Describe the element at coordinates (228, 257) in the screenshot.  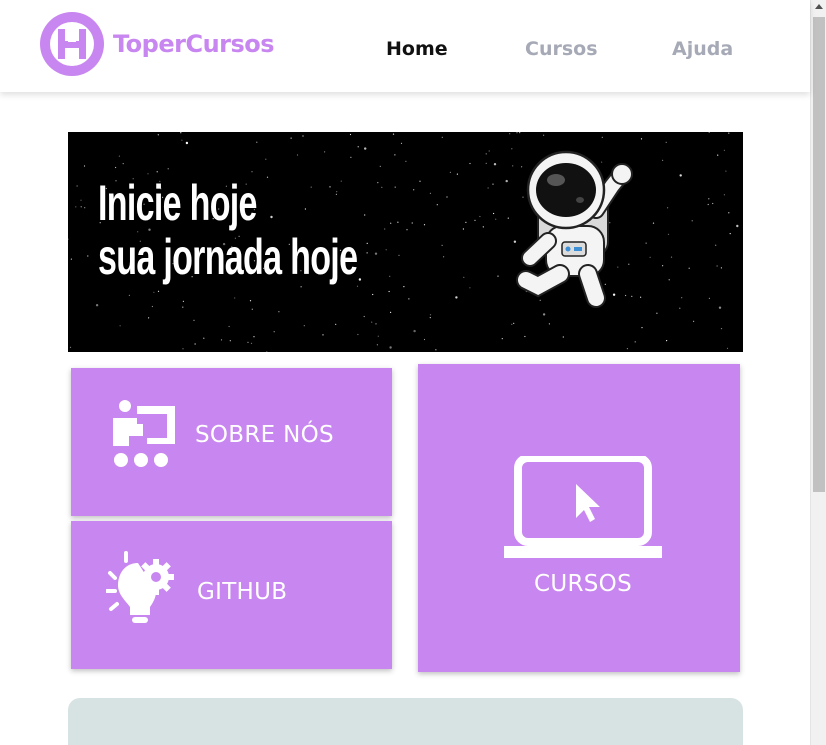
I see `hero-line-2: sua jornada hoje` at that location.